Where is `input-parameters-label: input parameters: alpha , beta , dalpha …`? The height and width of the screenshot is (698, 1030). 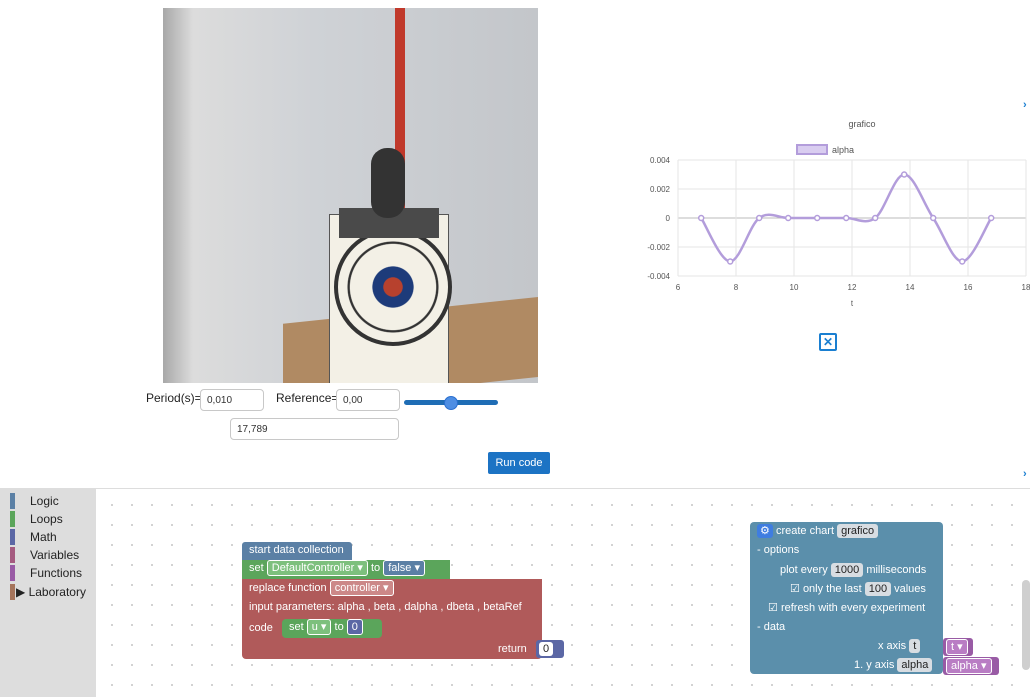
input-parameters-label: input parameters: alpha , beta , dalpha … is located at coordinates (385, 607).